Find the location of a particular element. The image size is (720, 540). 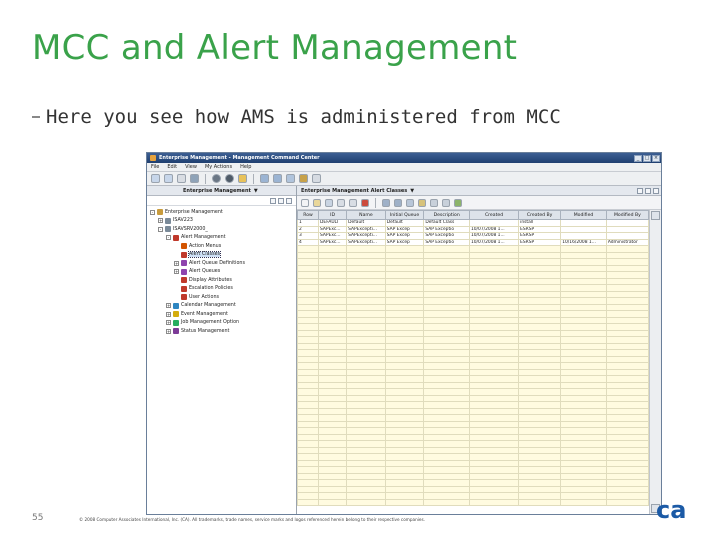

column-header: Initial Queue is located at coordinates (404, 215).